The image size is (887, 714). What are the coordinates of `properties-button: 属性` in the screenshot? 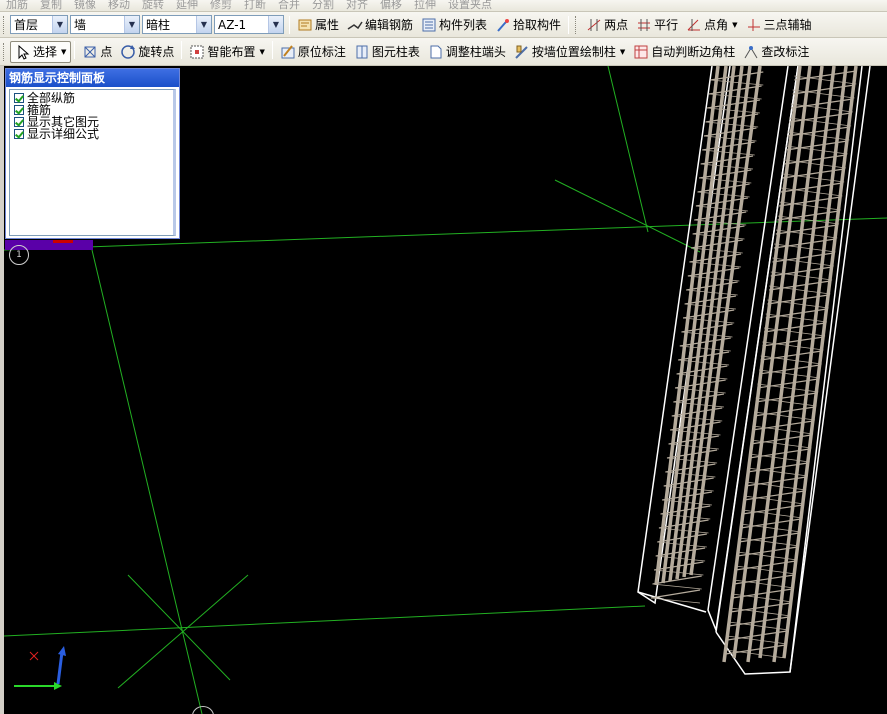 It's located at (318, 25).